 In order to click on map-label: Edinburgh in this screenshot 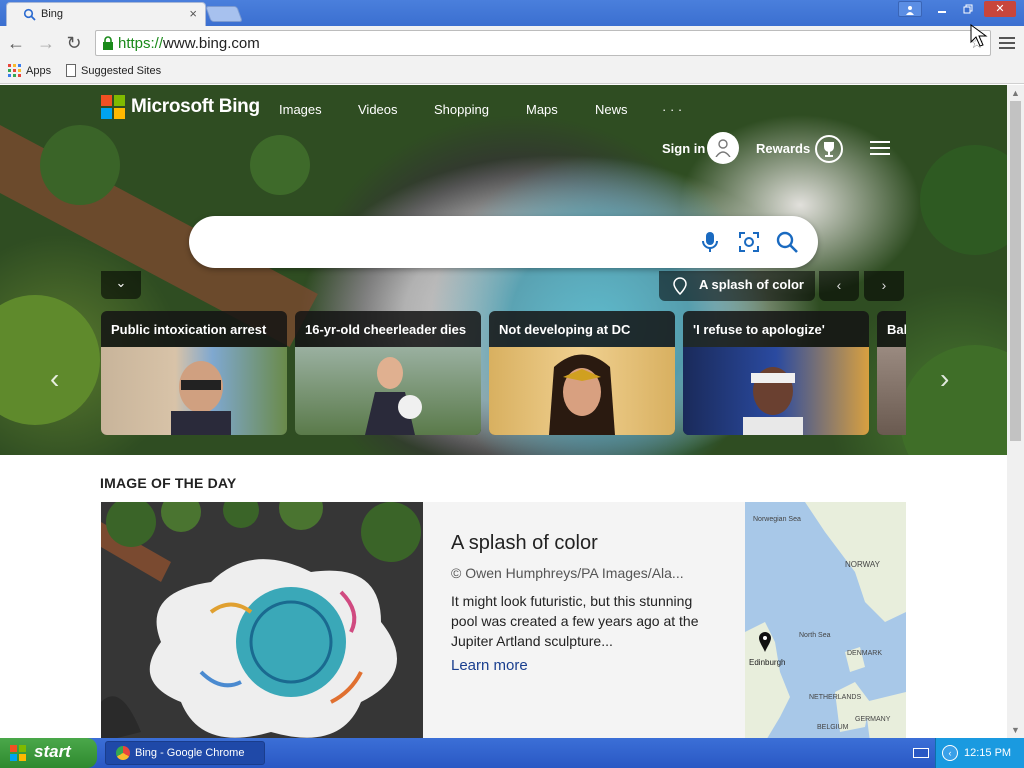, I will do `click(767, 662)`.